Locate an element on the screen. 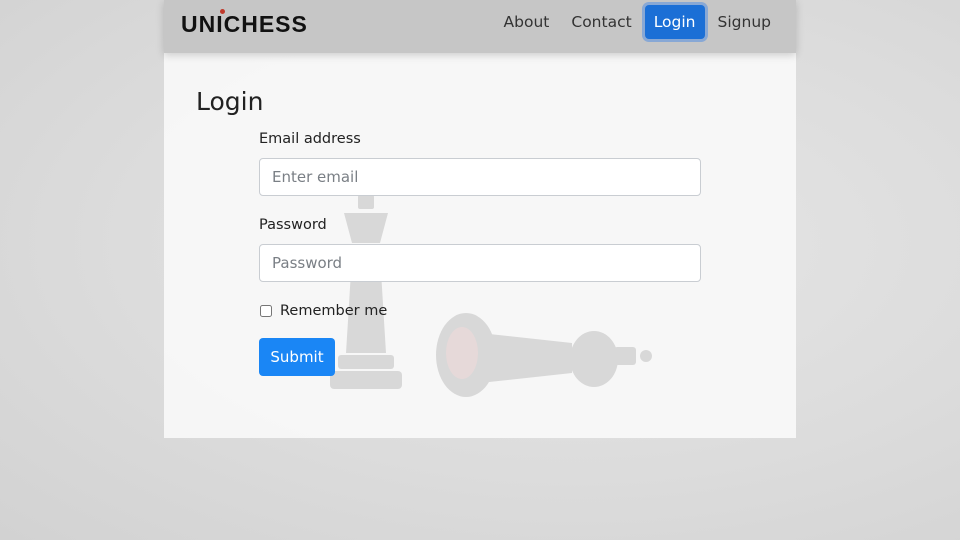 The height and width of the screenshot is (540, 960). nav-signup: Signup is located at coordinates (744, 22).